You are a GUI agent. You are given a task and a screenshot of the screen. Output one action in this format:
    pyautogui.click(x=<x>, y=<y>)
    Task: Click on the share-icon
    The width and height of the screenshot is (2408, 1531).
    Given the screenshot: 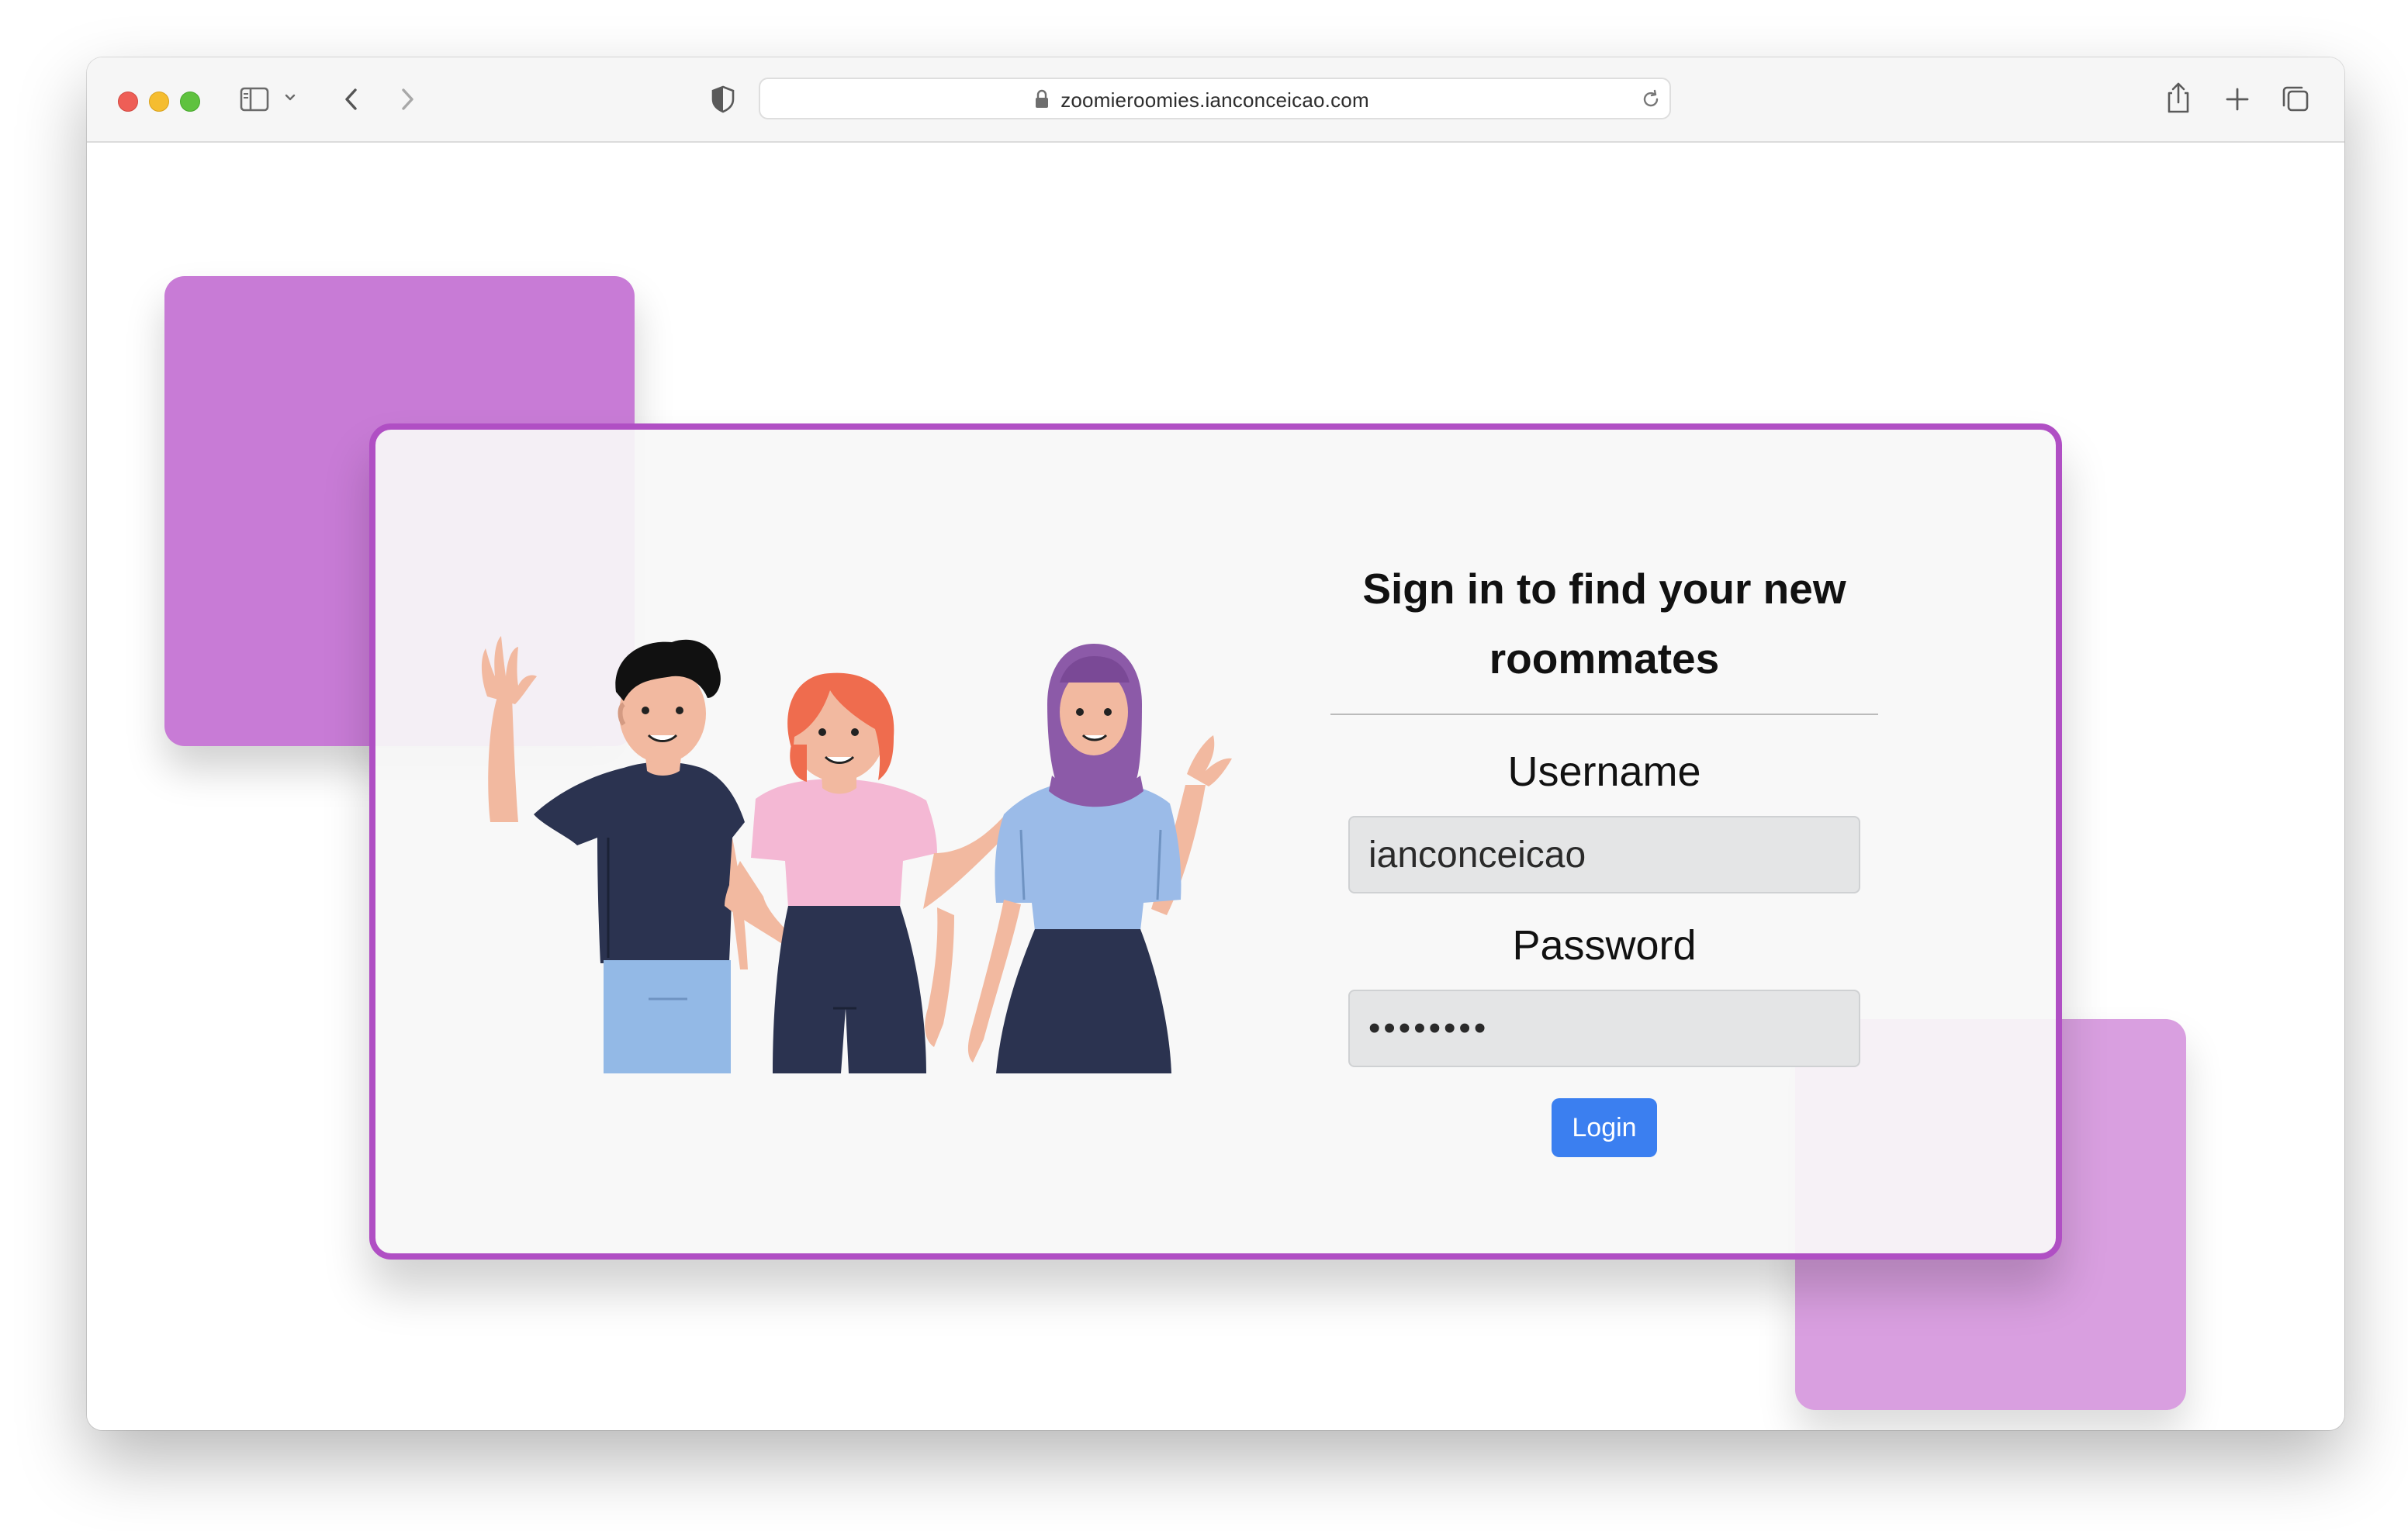 What is the action you would take?
    pyautogui.click(x=2178, y=98)
    